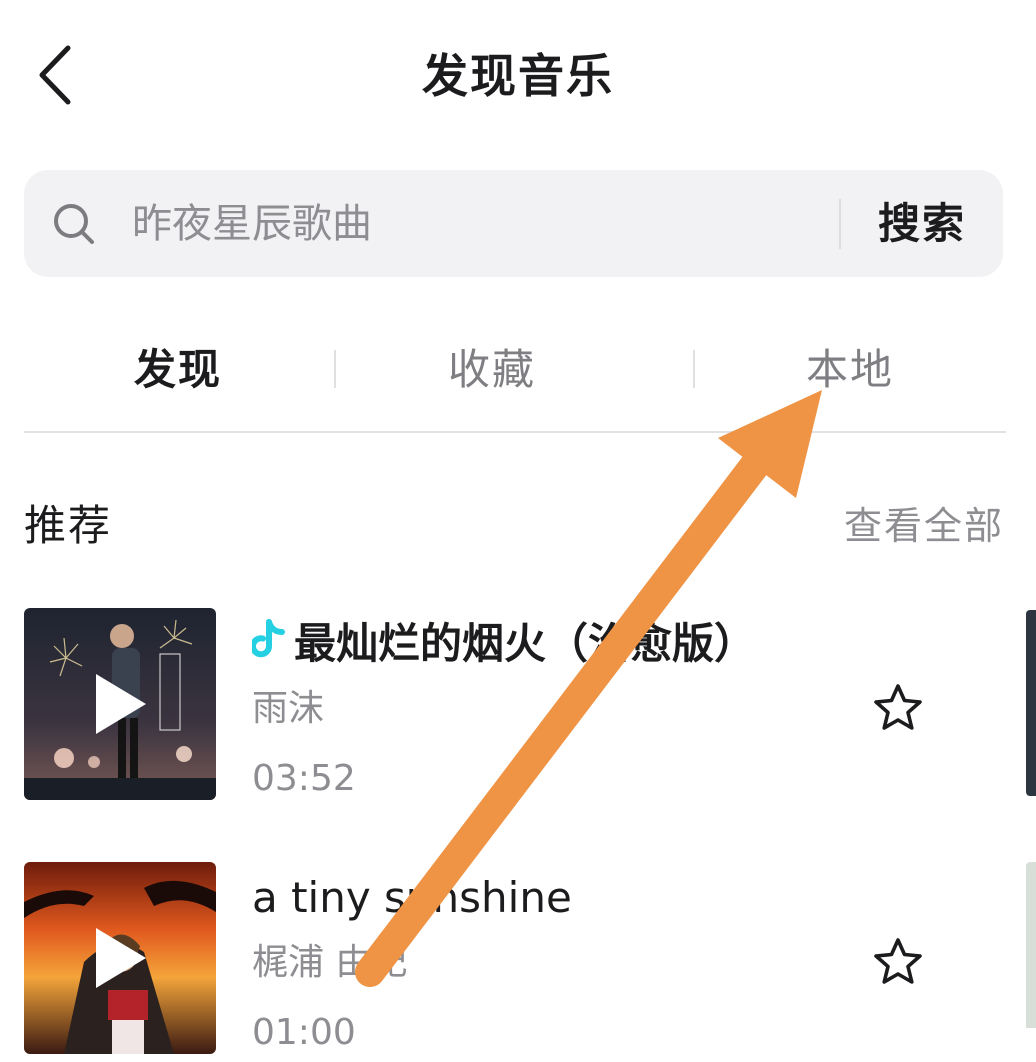 The width and height of the screenshot is (1036, 1062). Describe the element at coordinates (492, 370) in the screenshot. I see `tab-favorites: 收藏` at that location.